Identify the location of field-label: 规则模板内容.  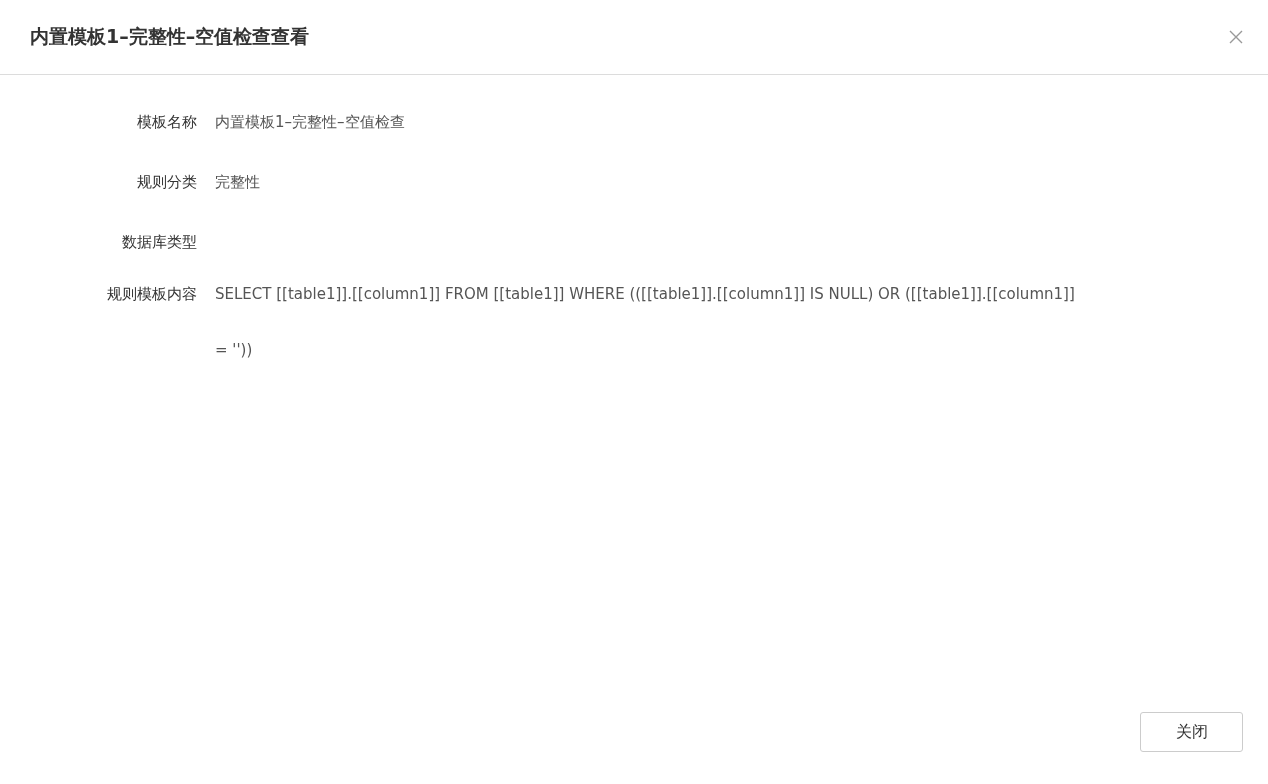
(152, 294).